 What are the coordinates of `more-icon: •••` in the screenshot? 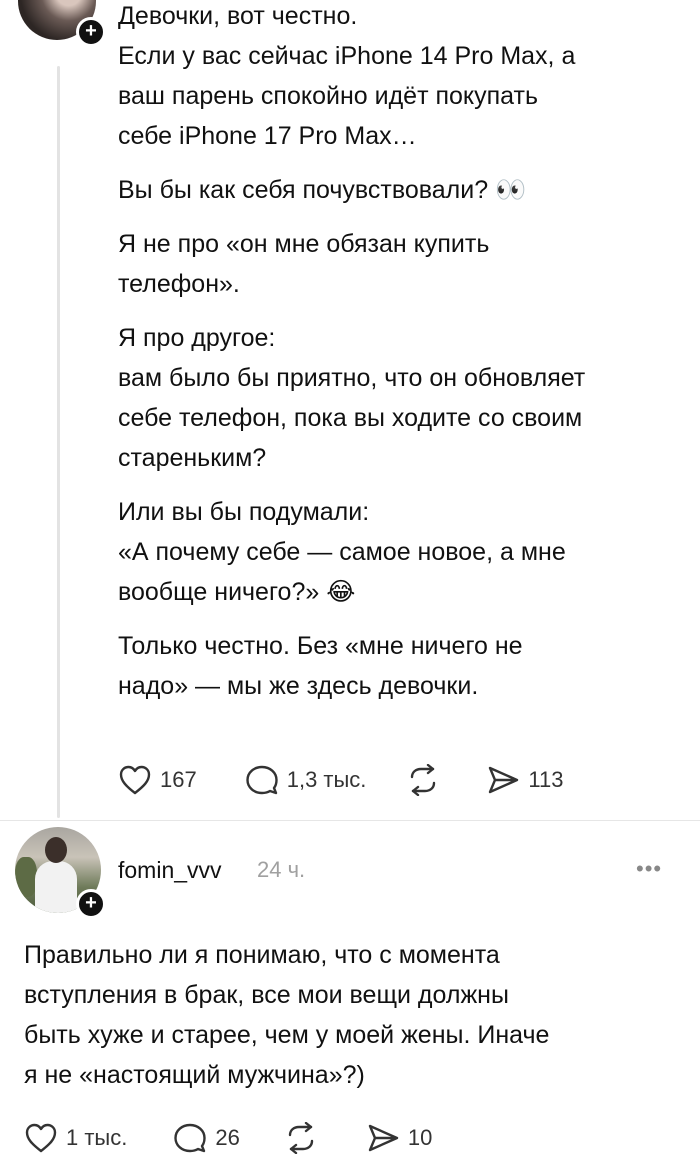 It's located at (649, 869).